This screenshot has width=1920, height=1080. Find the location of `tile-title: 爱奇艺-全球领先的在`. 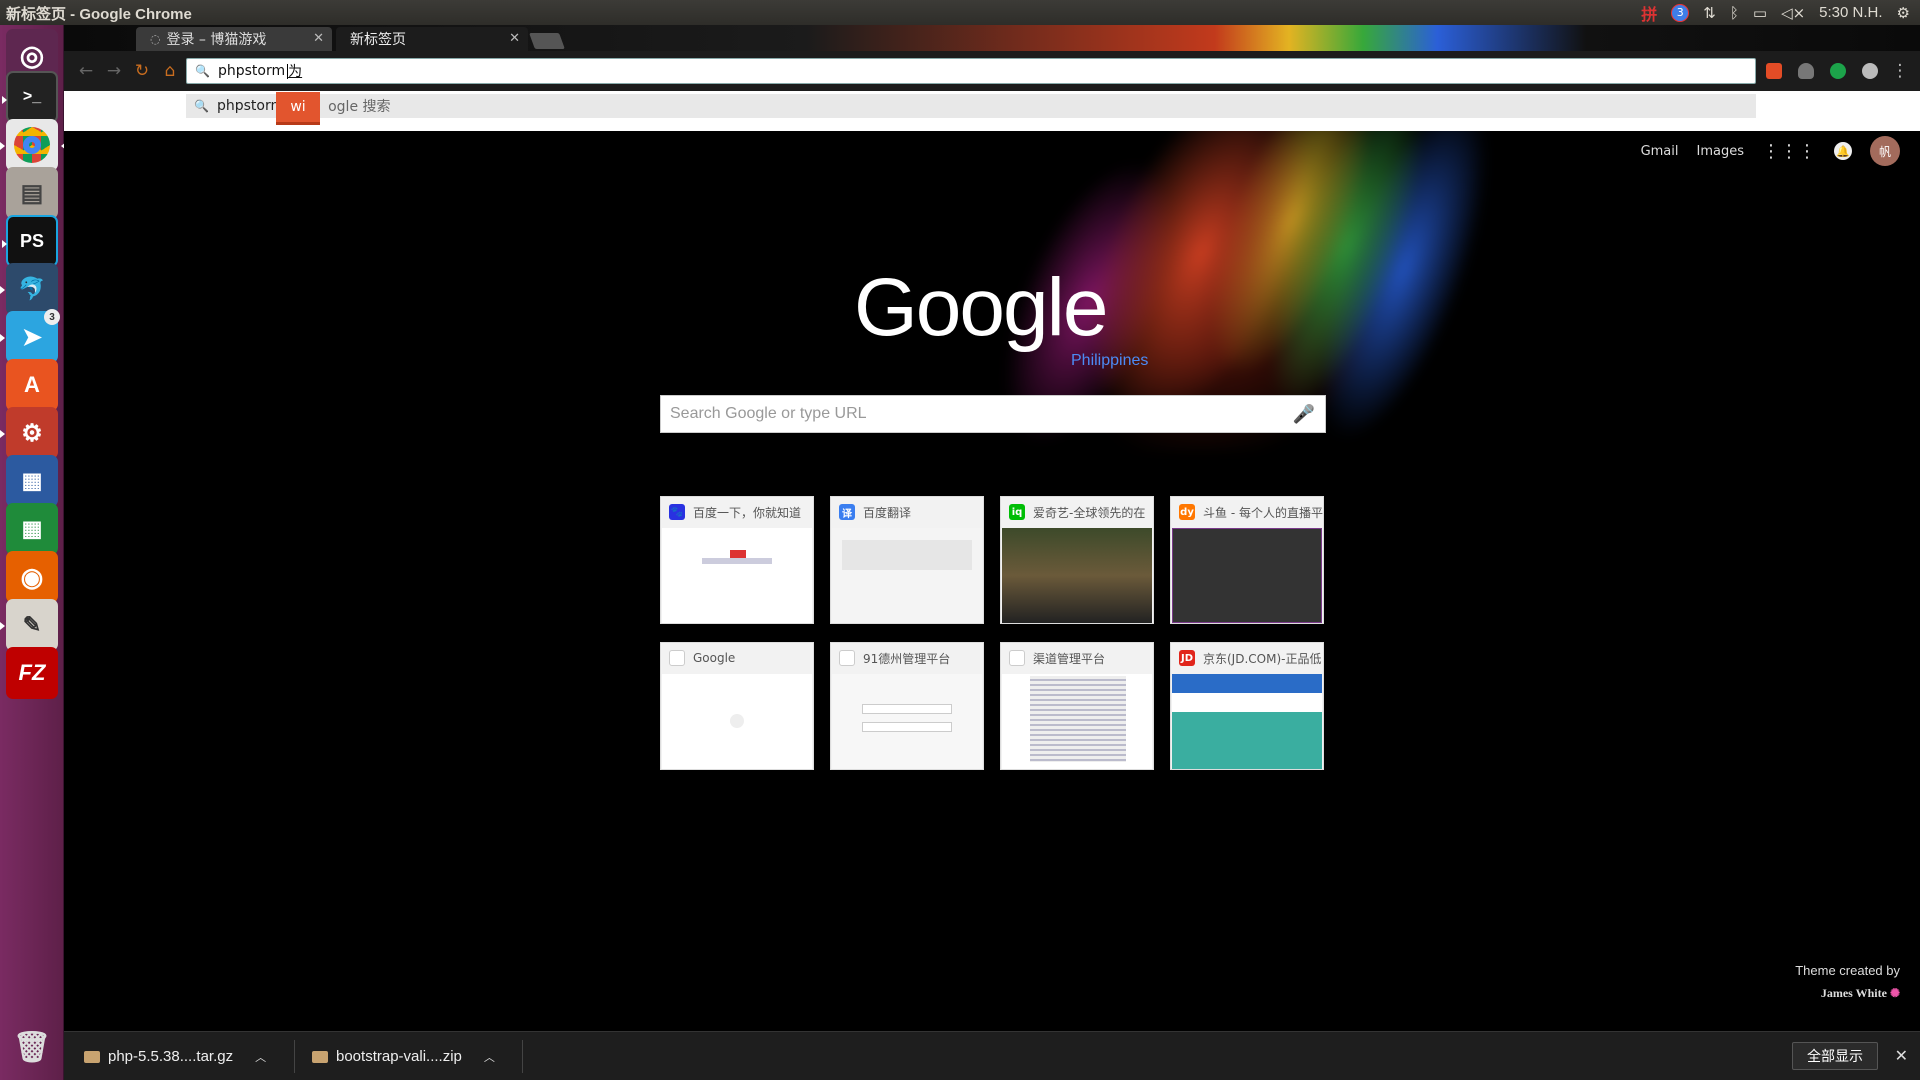

tile-title: 爱奇艺-全球领先的在 is located at coordinates (1089, 512).